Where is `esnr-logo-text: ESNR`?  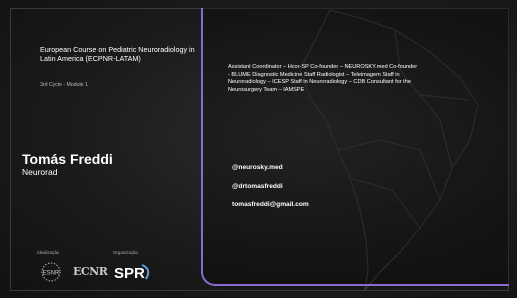 esnr-logo-text: ESNR is located at coordinates (51, 274).